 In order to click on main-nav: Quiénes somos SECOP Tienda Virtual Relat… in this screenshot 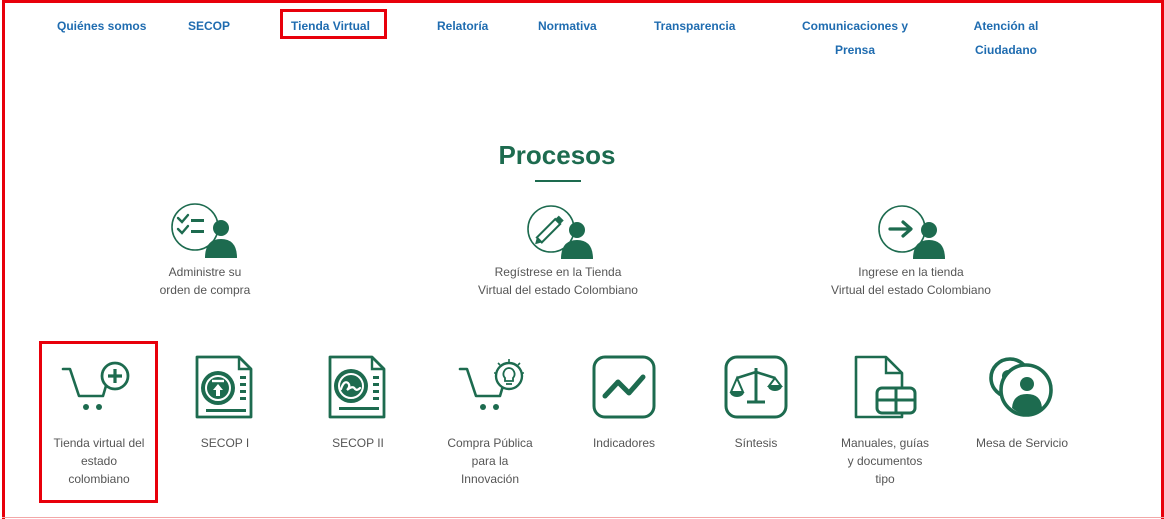, I will do `click(582, 30)`.